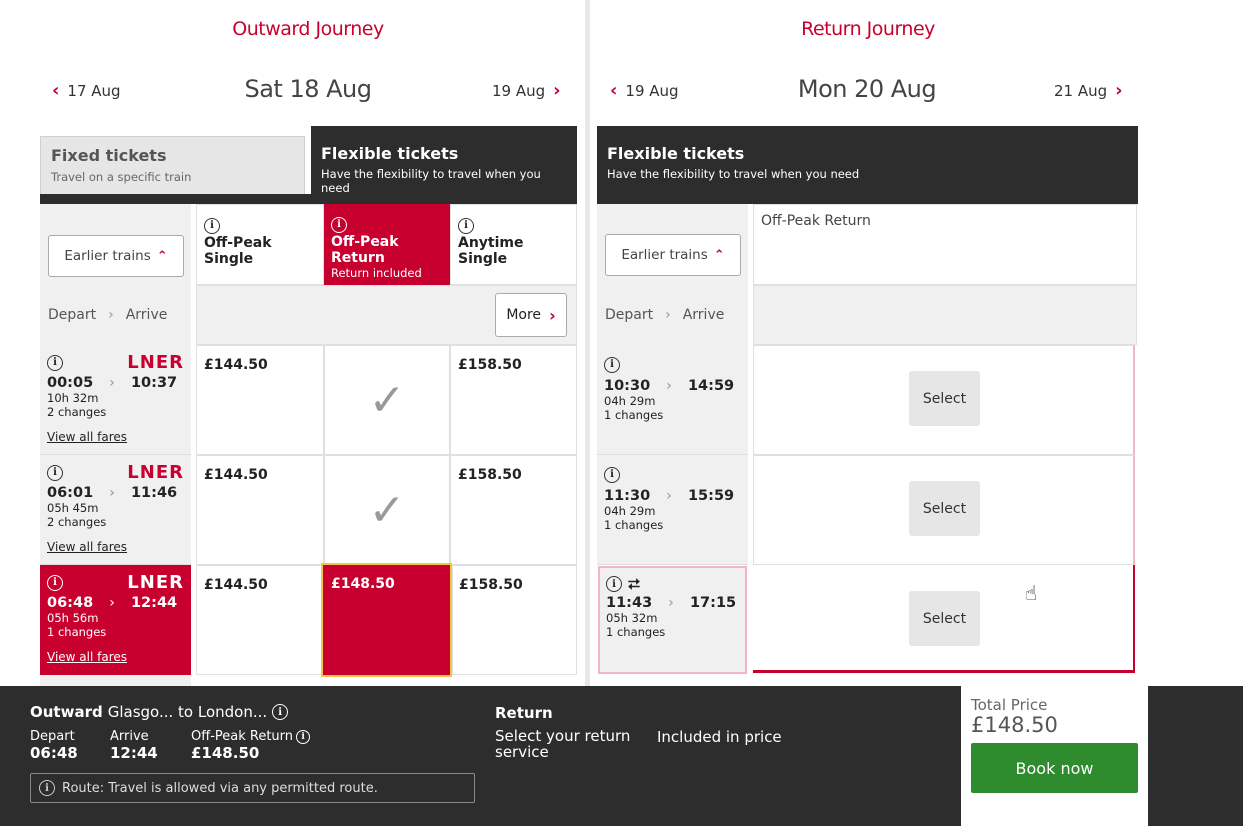  What do you see at coordinates (703, 315) in the screenshot?
I see `arrive-label: Arrive` at bounding box center [703, 315].